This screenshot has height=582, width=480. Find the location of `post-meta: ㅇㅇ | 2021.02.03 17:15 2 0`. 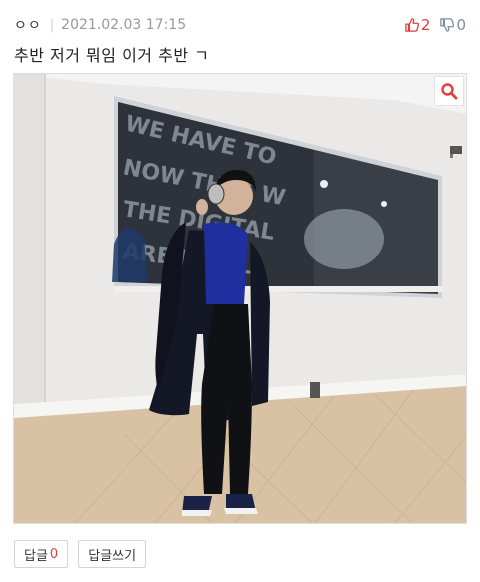

post-meta: ㅇㅇ | 2021.02.03 17:15 2 0 is located at coordinates (240, 25).